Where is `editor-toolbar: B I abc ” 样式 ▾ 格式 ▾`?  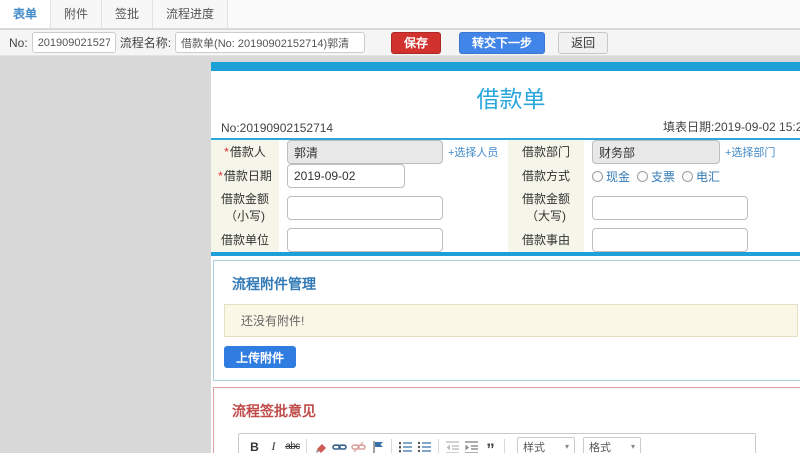 editor-toolbar: B I abc ” 样式 ▾ 格式 ▾ is located at coordinates (497, 443).